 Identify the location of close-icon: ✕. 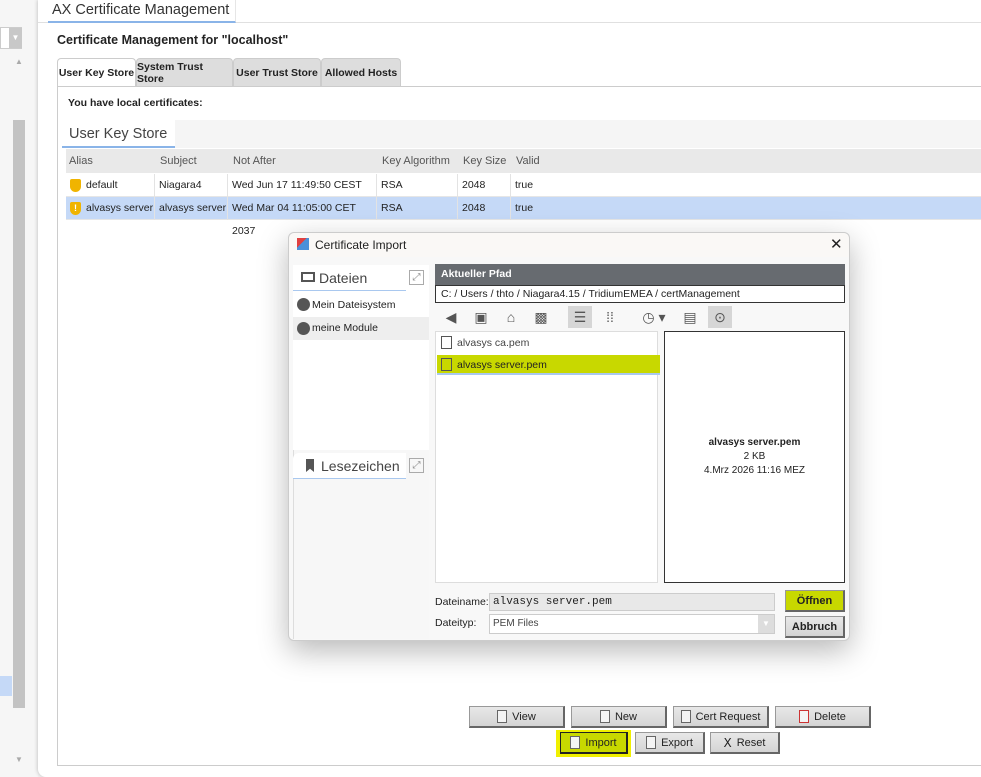
(836, 244).